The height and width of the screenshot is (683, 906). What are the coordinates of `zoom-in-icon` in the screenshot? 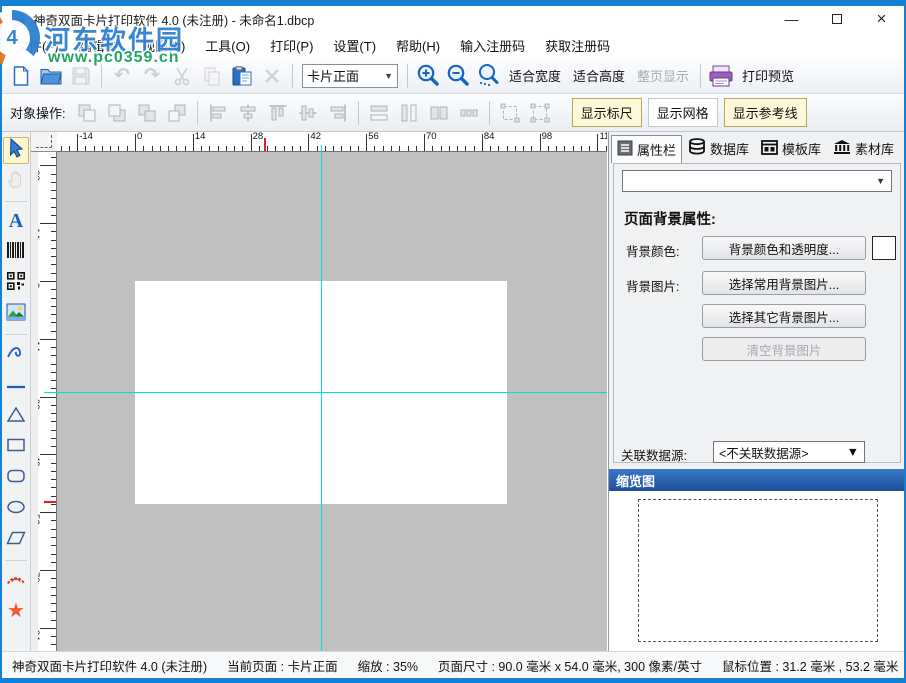 It's located at (428, 75).